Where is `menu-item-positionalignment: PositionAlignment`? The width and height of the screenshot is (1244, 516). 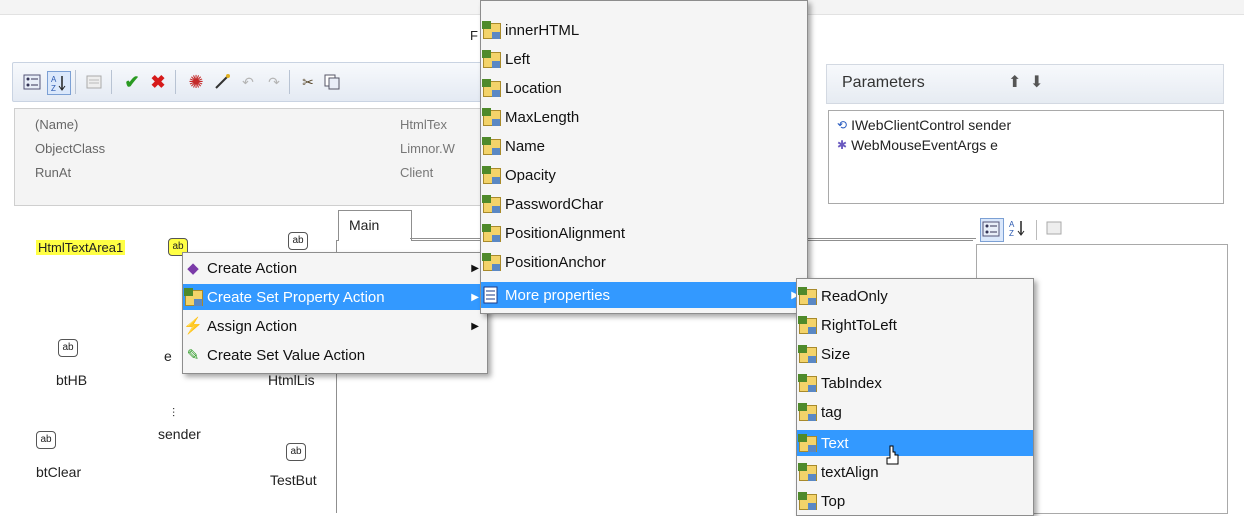 menu-item-positionalignment: PositionAlignment is located at coordinates (644, 233).